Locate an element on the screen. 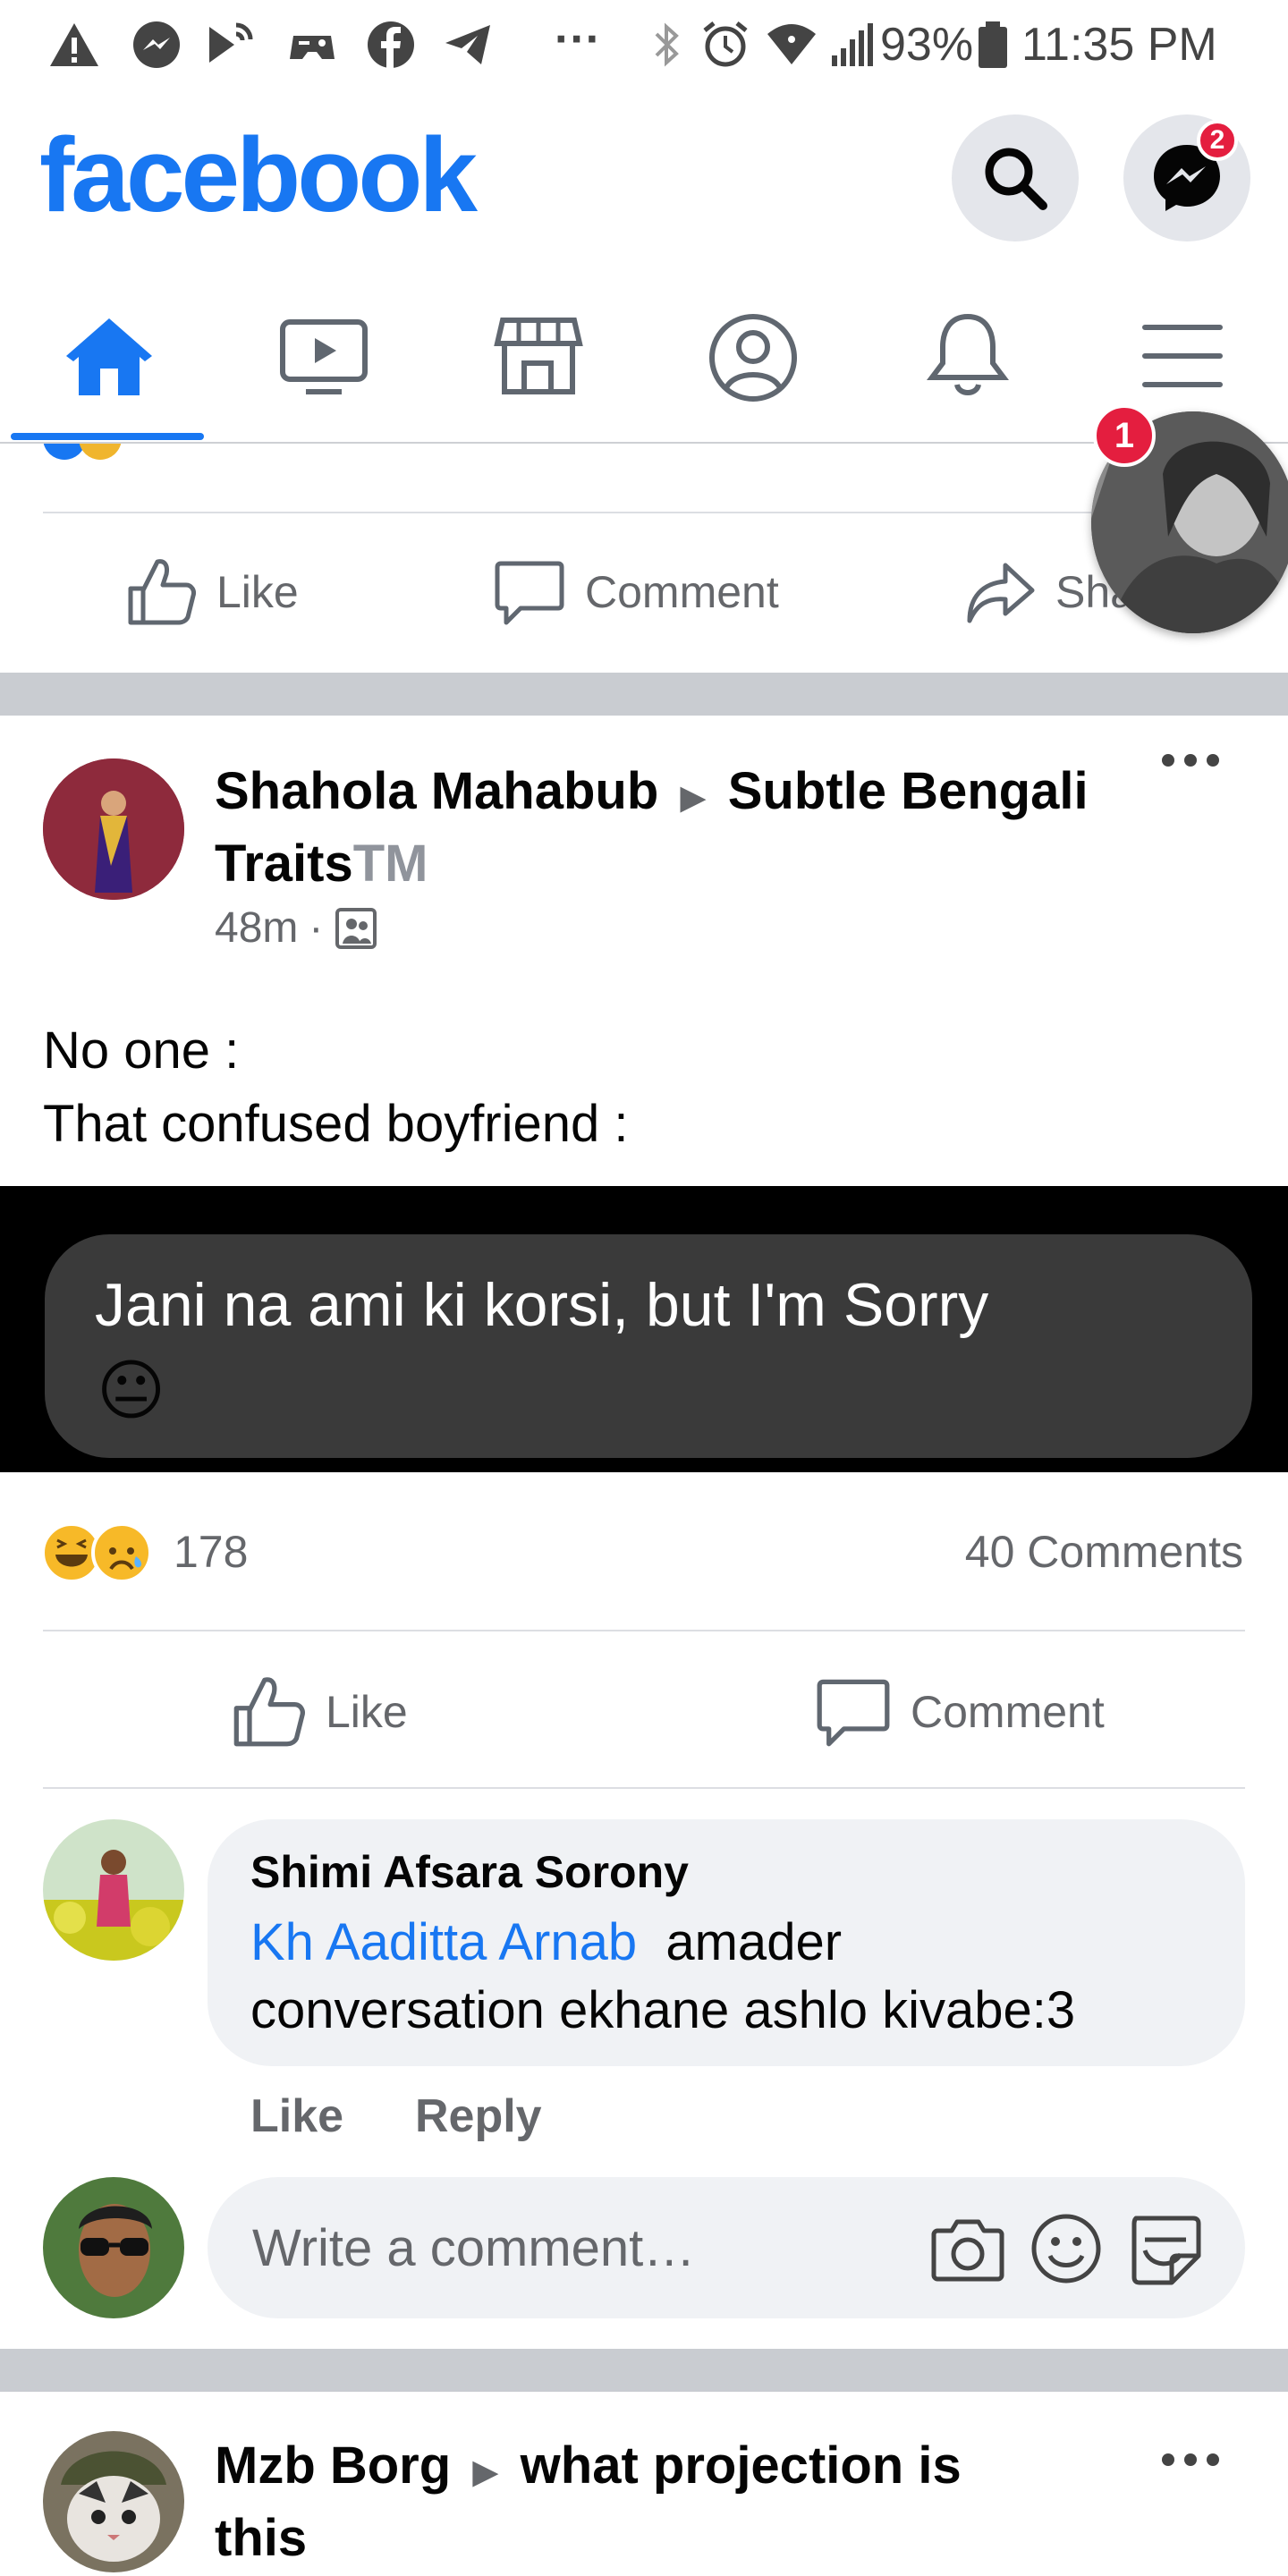 This screenshot has height=2576, width=1288. clock: 11:35 PM is located at coordinates (1119, 45).